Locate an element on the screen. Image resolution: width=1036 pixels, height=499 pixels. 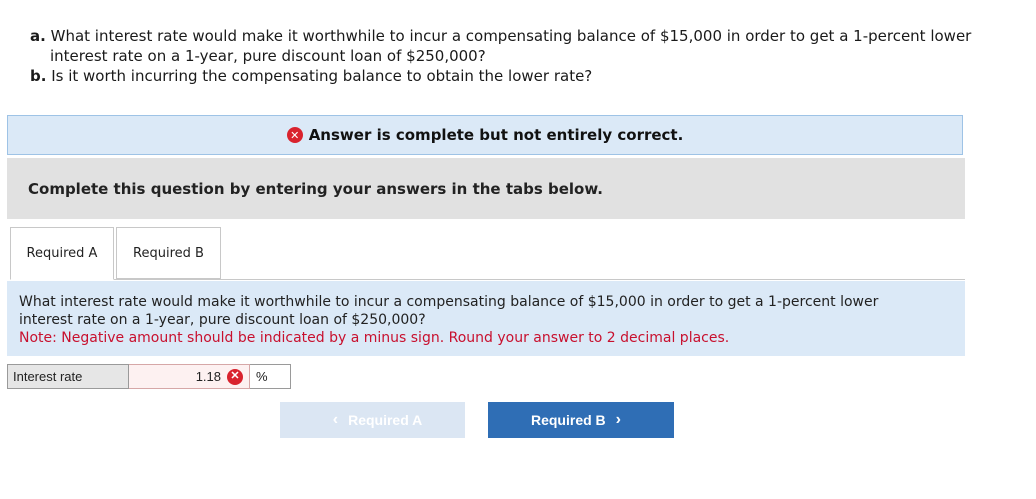
tab-required-a: Required A is located at coordinates (62, 253).